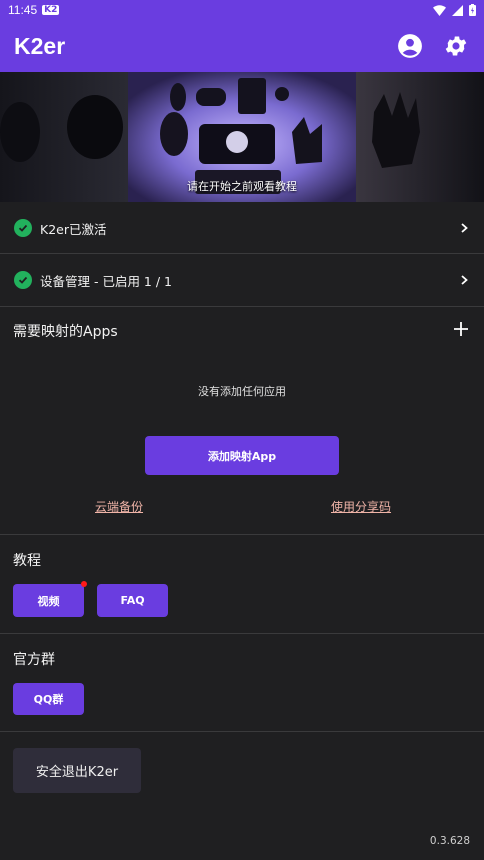 This screenshot has height=860, width=484. I want to click on settings-gear-icon, so click(456, 46).